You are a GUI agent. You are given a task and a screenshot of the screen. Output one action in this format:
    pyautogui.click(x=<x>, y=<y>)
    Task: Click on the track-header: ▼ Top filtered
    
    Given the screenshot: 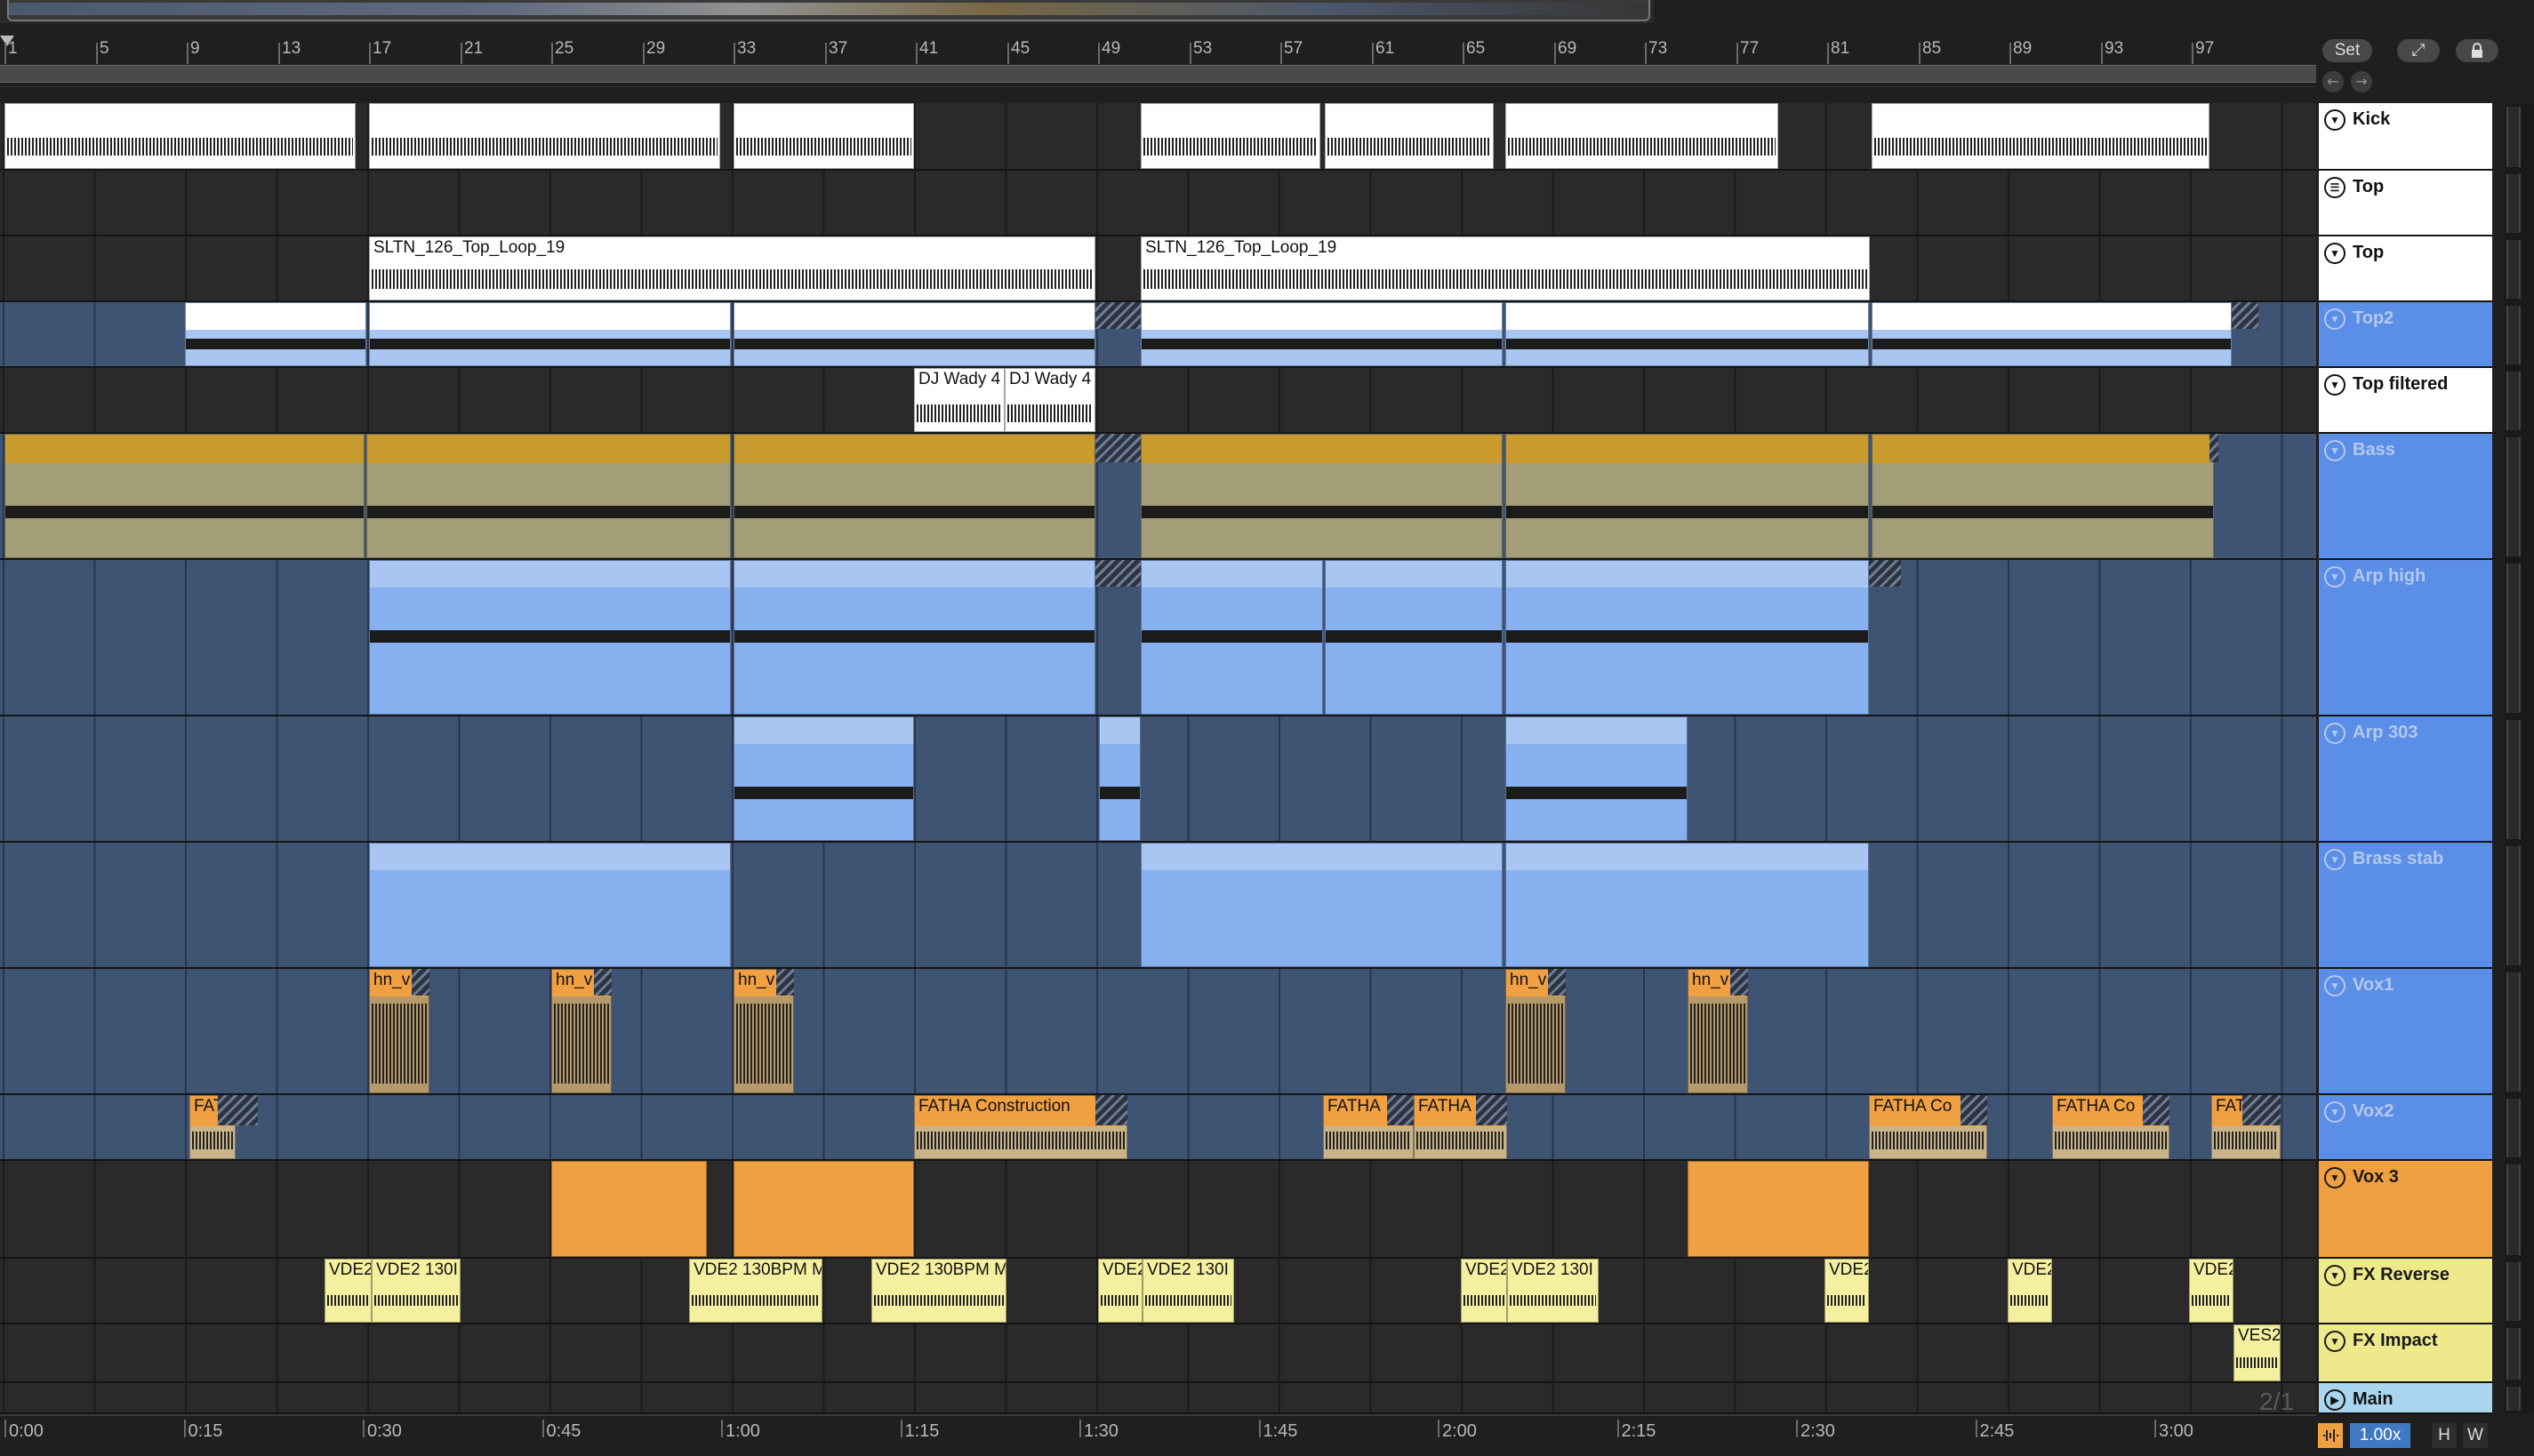 What is the action you would take?
    pyautogui.click(x=2406, y=401)
    